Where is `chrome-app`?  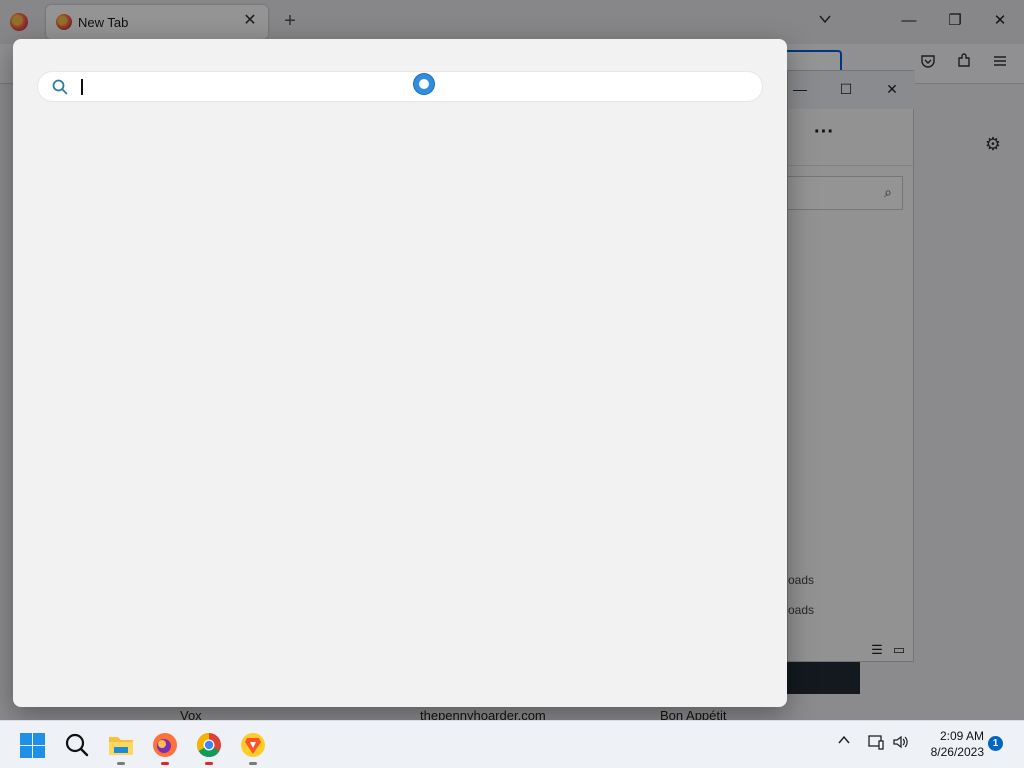
chrome-app is located at coordinates (209, 747).